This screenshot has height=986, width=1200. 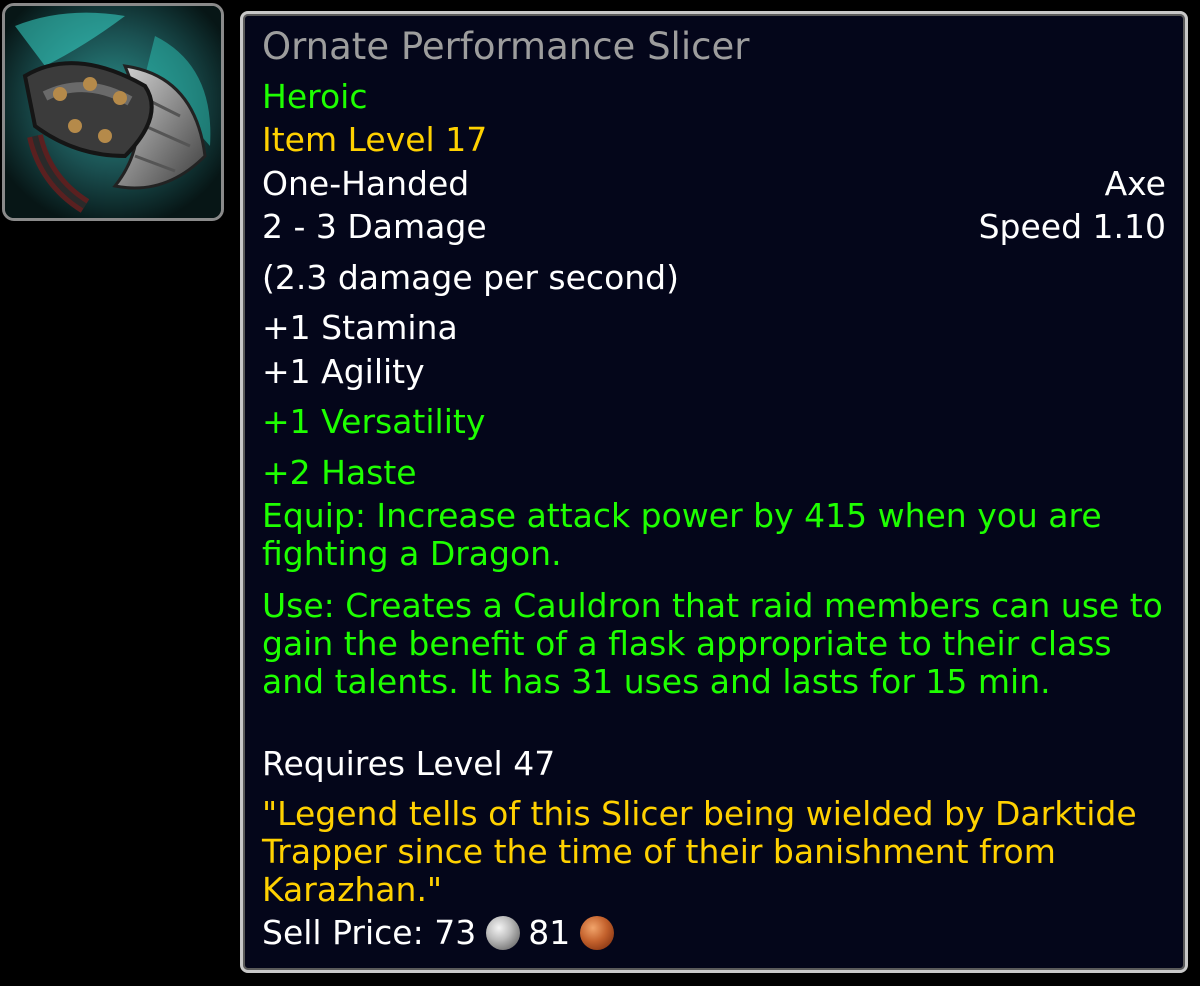 What do you see at coordinates (714, 184) in the screenshot?
I see `slot-type-row: One-Handed Axe` at bounding box center [714, 184].